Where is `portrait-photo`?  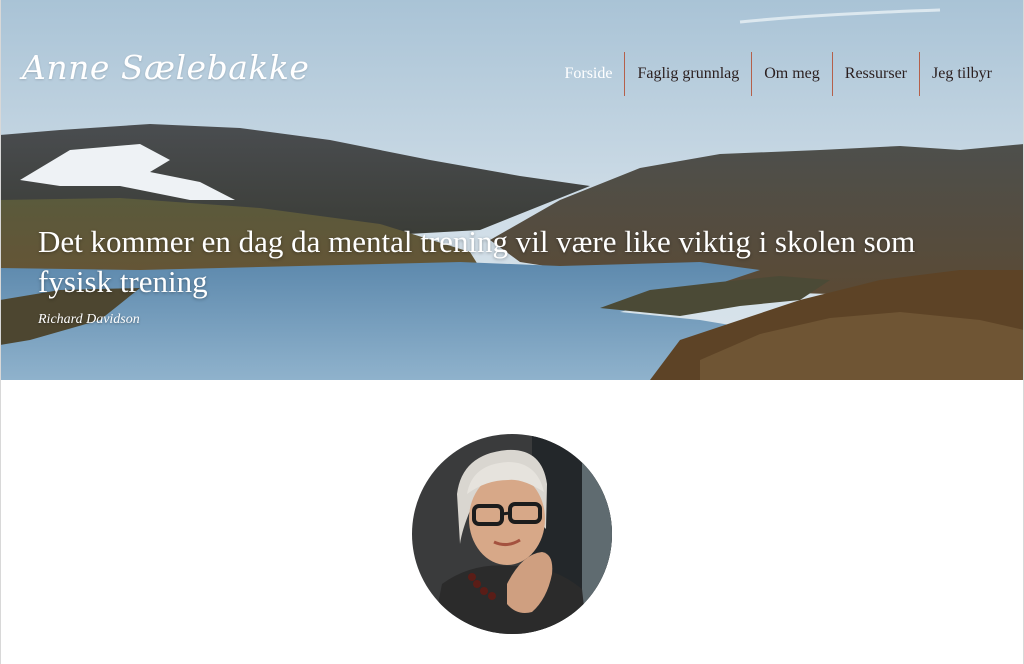
portrait-photo is located at coordinates (512, 534).